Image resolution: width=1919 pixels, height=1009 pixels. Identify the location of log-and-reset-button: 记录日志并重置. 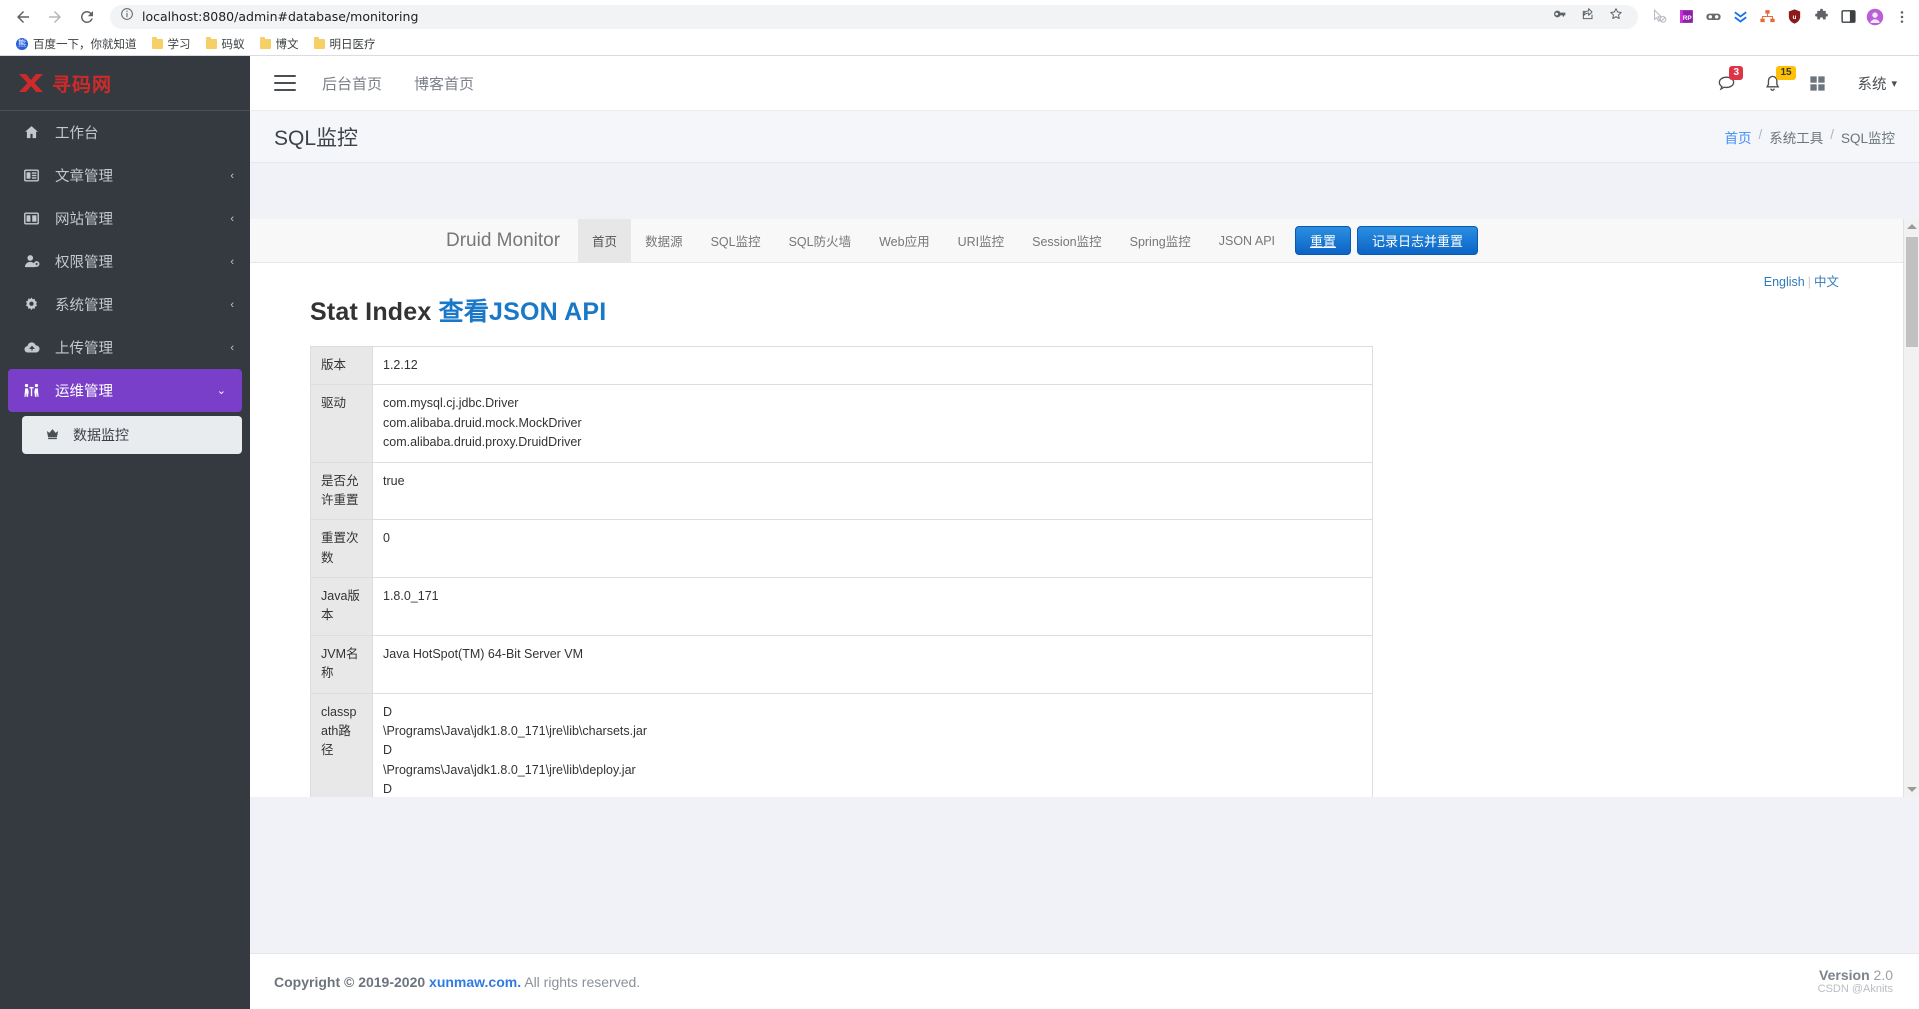
(1418, 240).